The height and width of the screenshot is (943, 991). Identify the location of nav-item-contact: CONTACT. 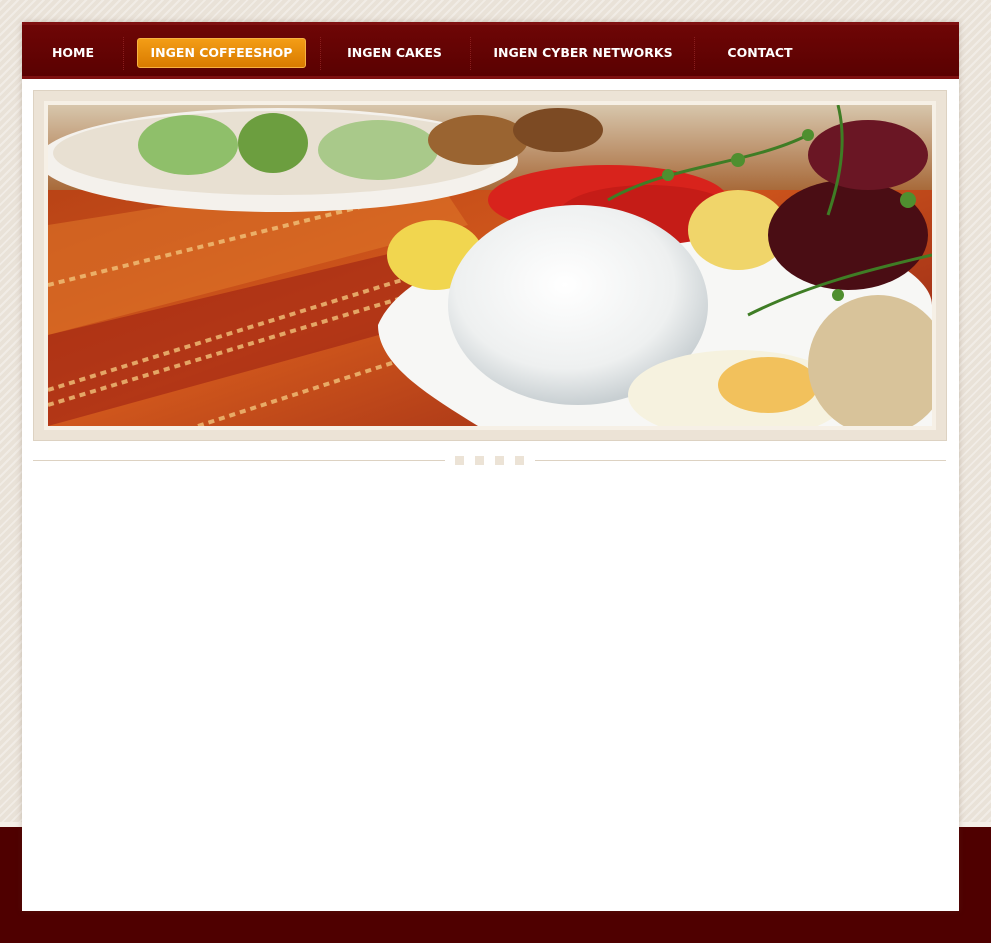
(760, 53).